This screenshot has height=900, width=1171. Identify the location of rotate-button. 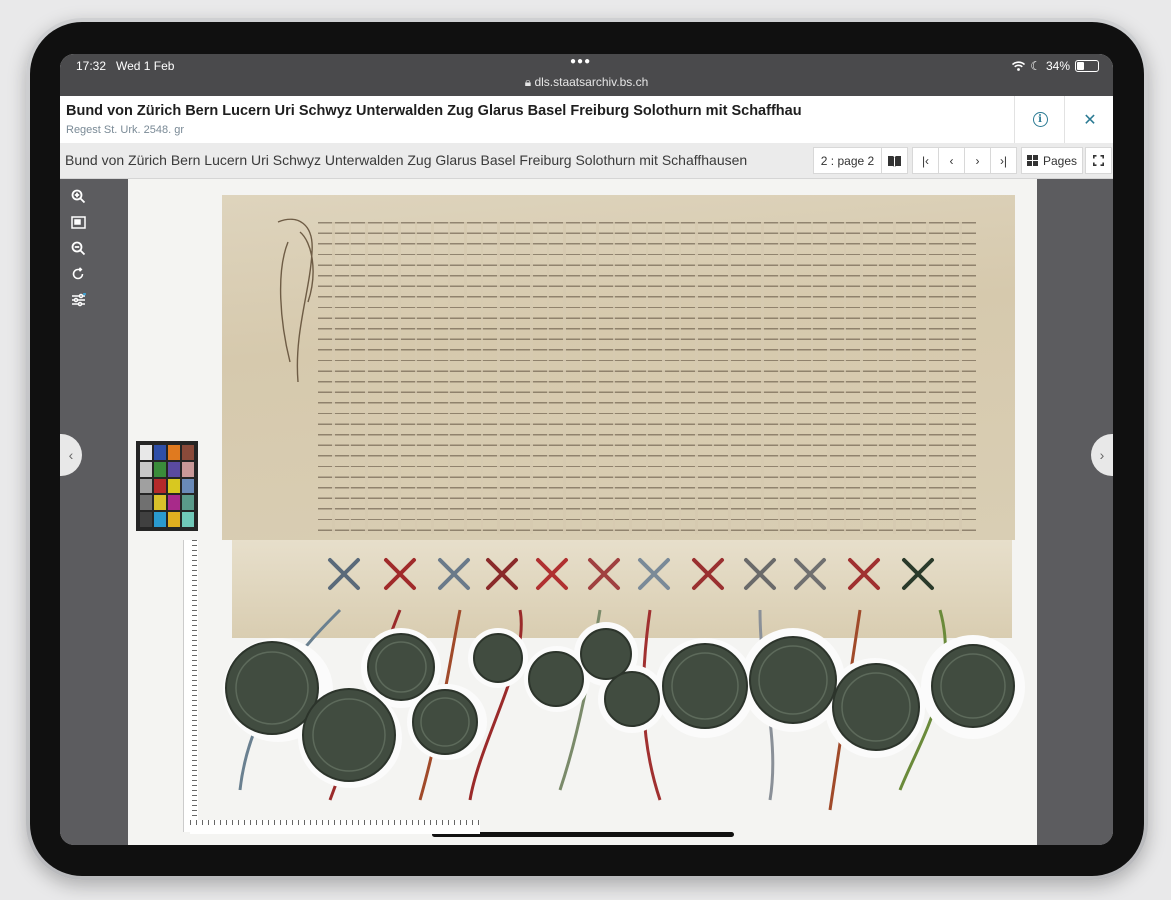
(78, 274).